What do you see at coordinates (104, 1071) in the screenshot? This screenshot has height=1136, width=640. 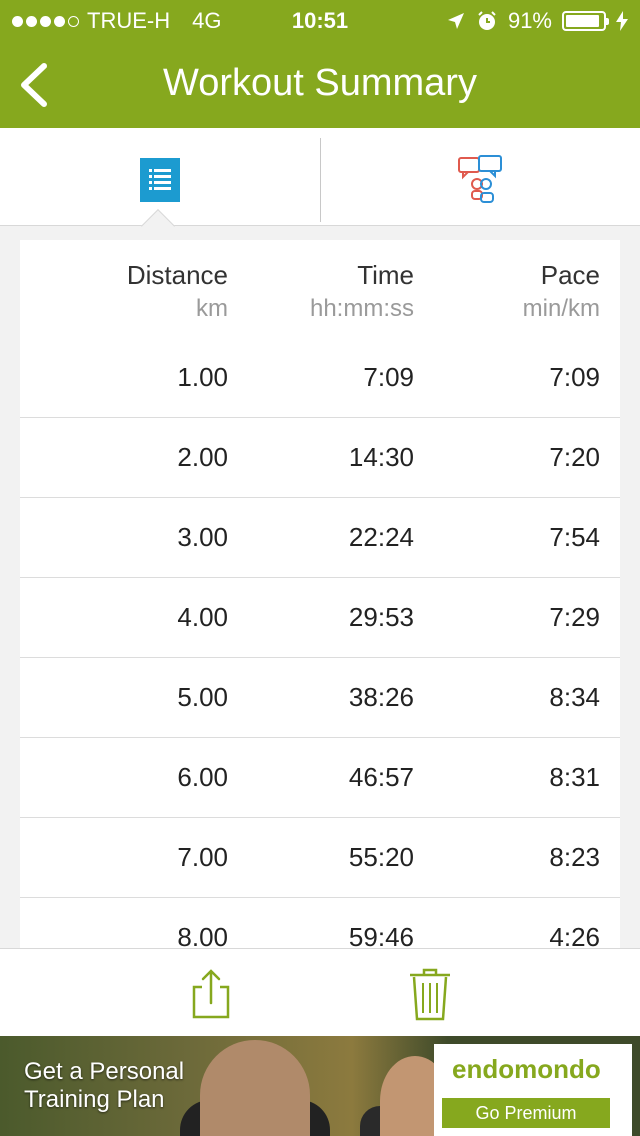 I see `ad-headline-line1: Get a Personal` at bounding box center [104, 1071].